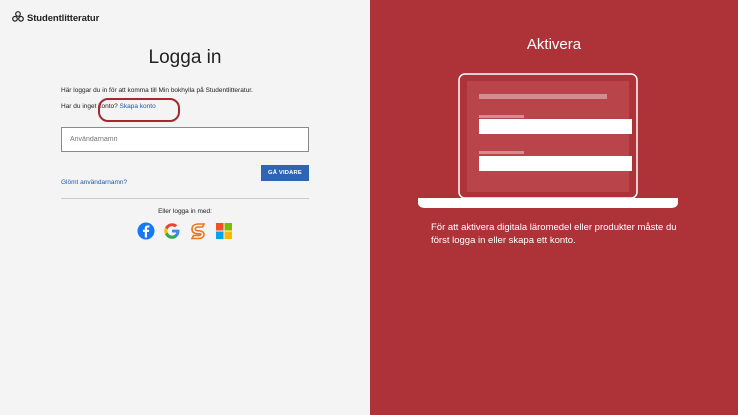  Describe the element at coordinates (146, 231) in the screenshot. I see `facebook-icon` at that location.